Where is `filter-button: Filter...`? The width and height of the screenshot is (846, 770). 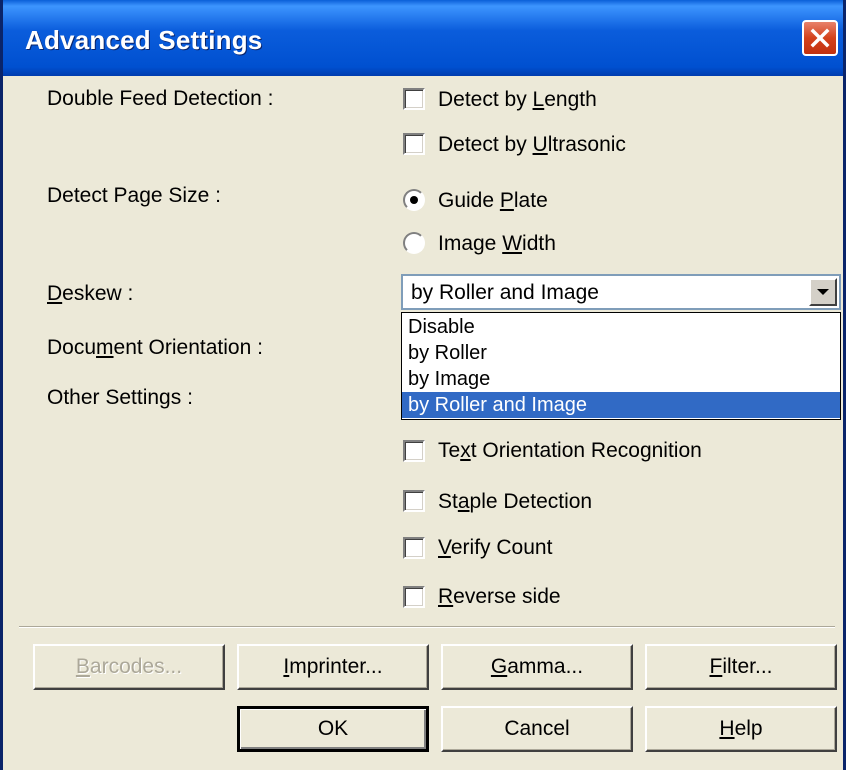
filter-button: Filter... is located at coordinates (741, 667).